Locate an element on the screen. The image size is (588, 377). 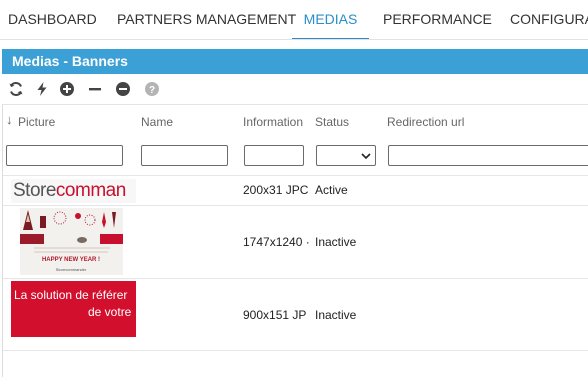
banner-thumbnail: La solution de référer de votre is located at coordinates (73, 309).